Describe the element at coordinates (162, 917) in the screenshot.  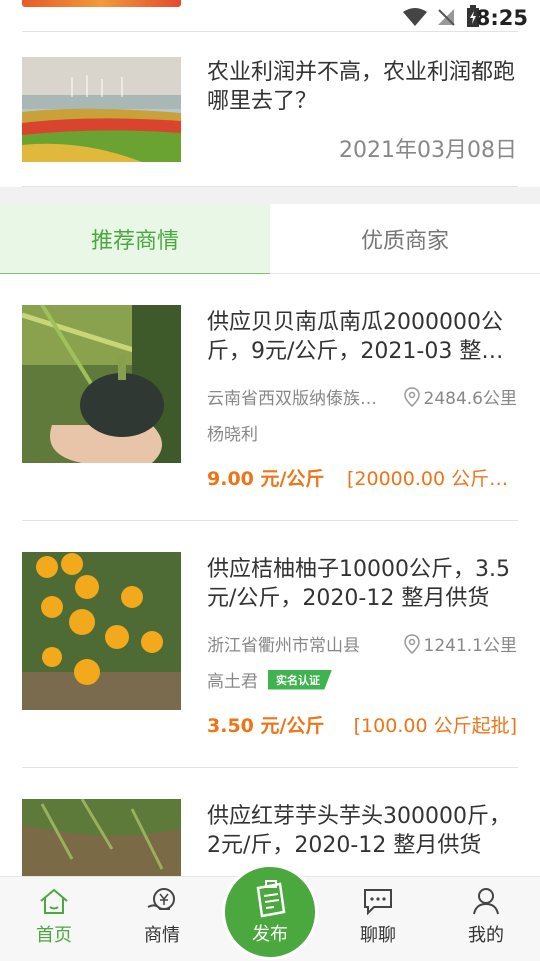
I see `nav-market: 商情` at that location.